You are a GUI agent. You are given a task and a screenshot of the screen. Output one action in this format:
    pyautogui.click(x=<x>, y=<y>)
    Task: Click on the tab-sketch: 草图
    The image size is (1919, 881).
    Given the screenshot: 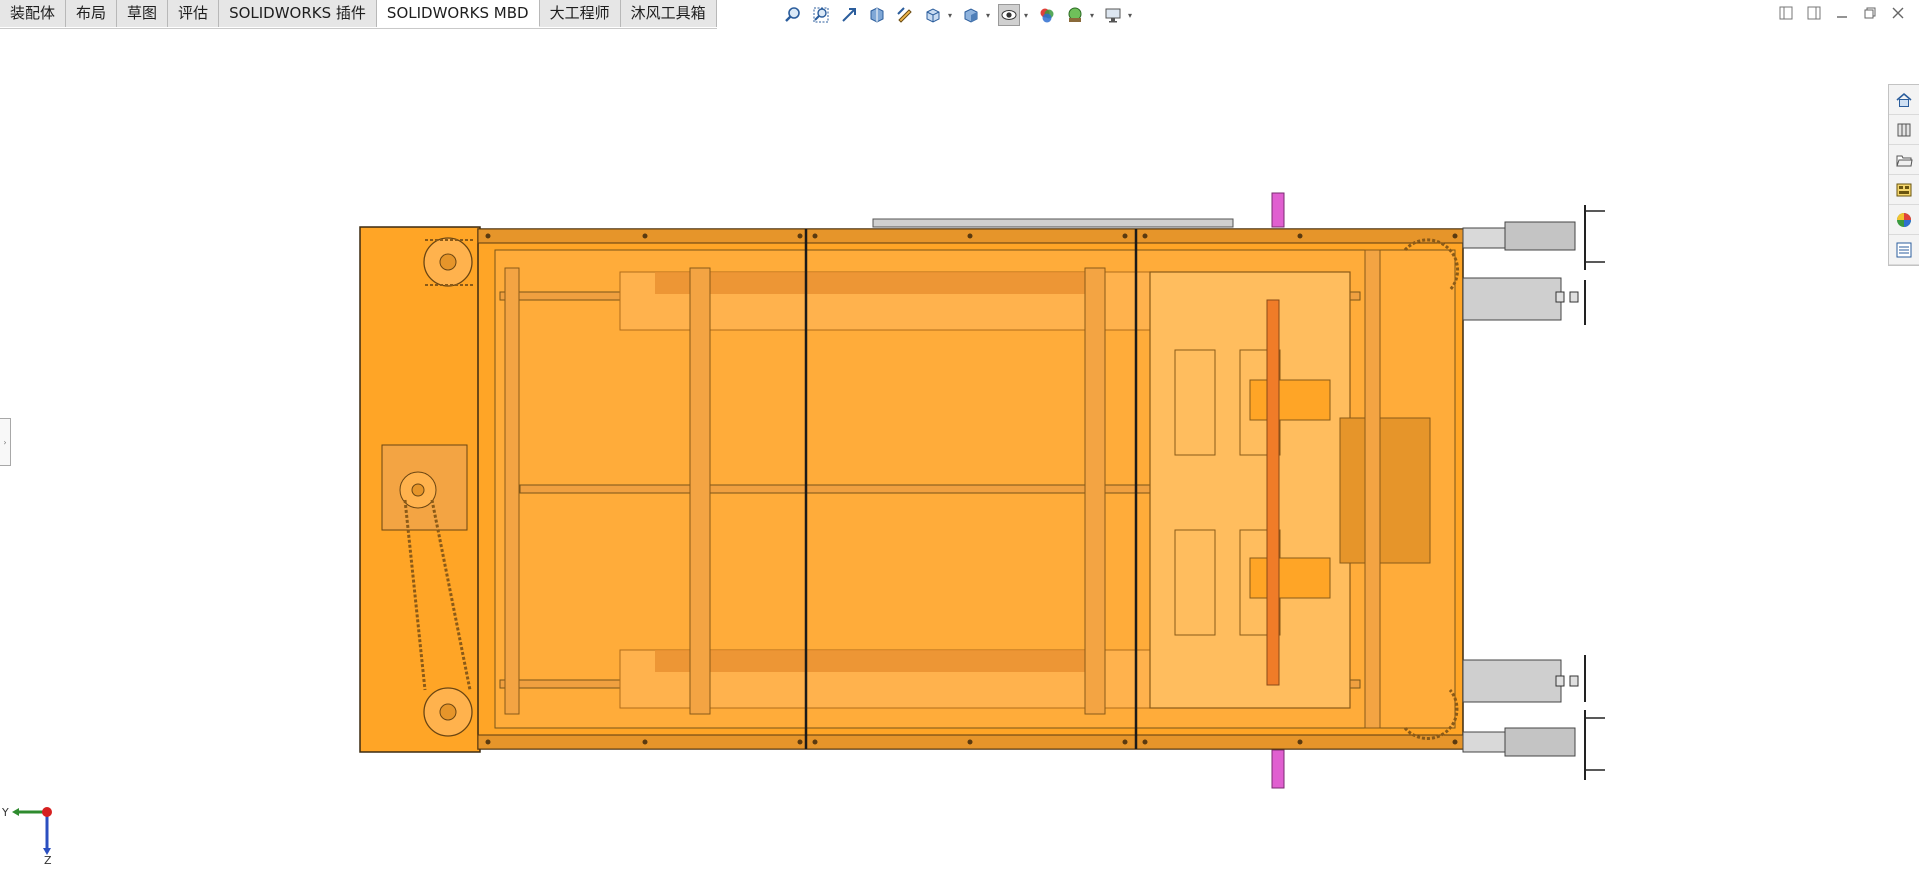 What is the action you would take?
    pyautogui.click(x=143, y=13)
    